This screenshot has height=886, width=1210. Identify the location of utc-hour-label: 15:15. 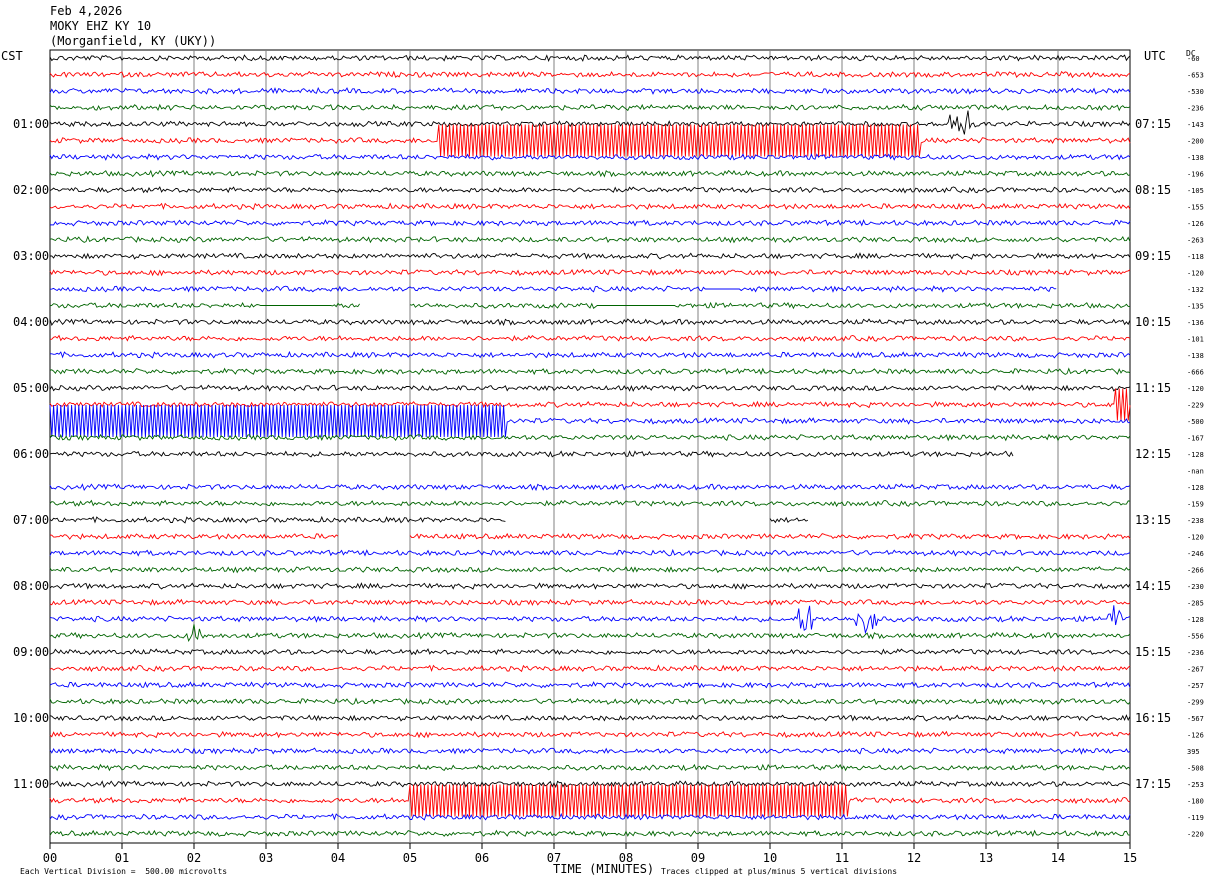
(1153, 652).